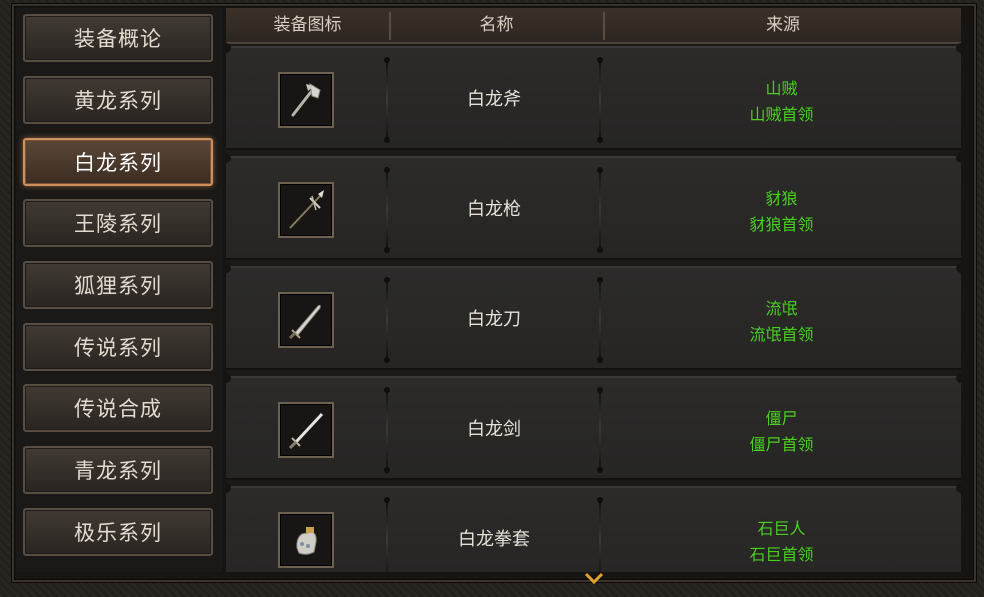  Describe the element at coordinates (781, 444) in the screenshot. I see `source-boss: 僵尸首领` at that location.